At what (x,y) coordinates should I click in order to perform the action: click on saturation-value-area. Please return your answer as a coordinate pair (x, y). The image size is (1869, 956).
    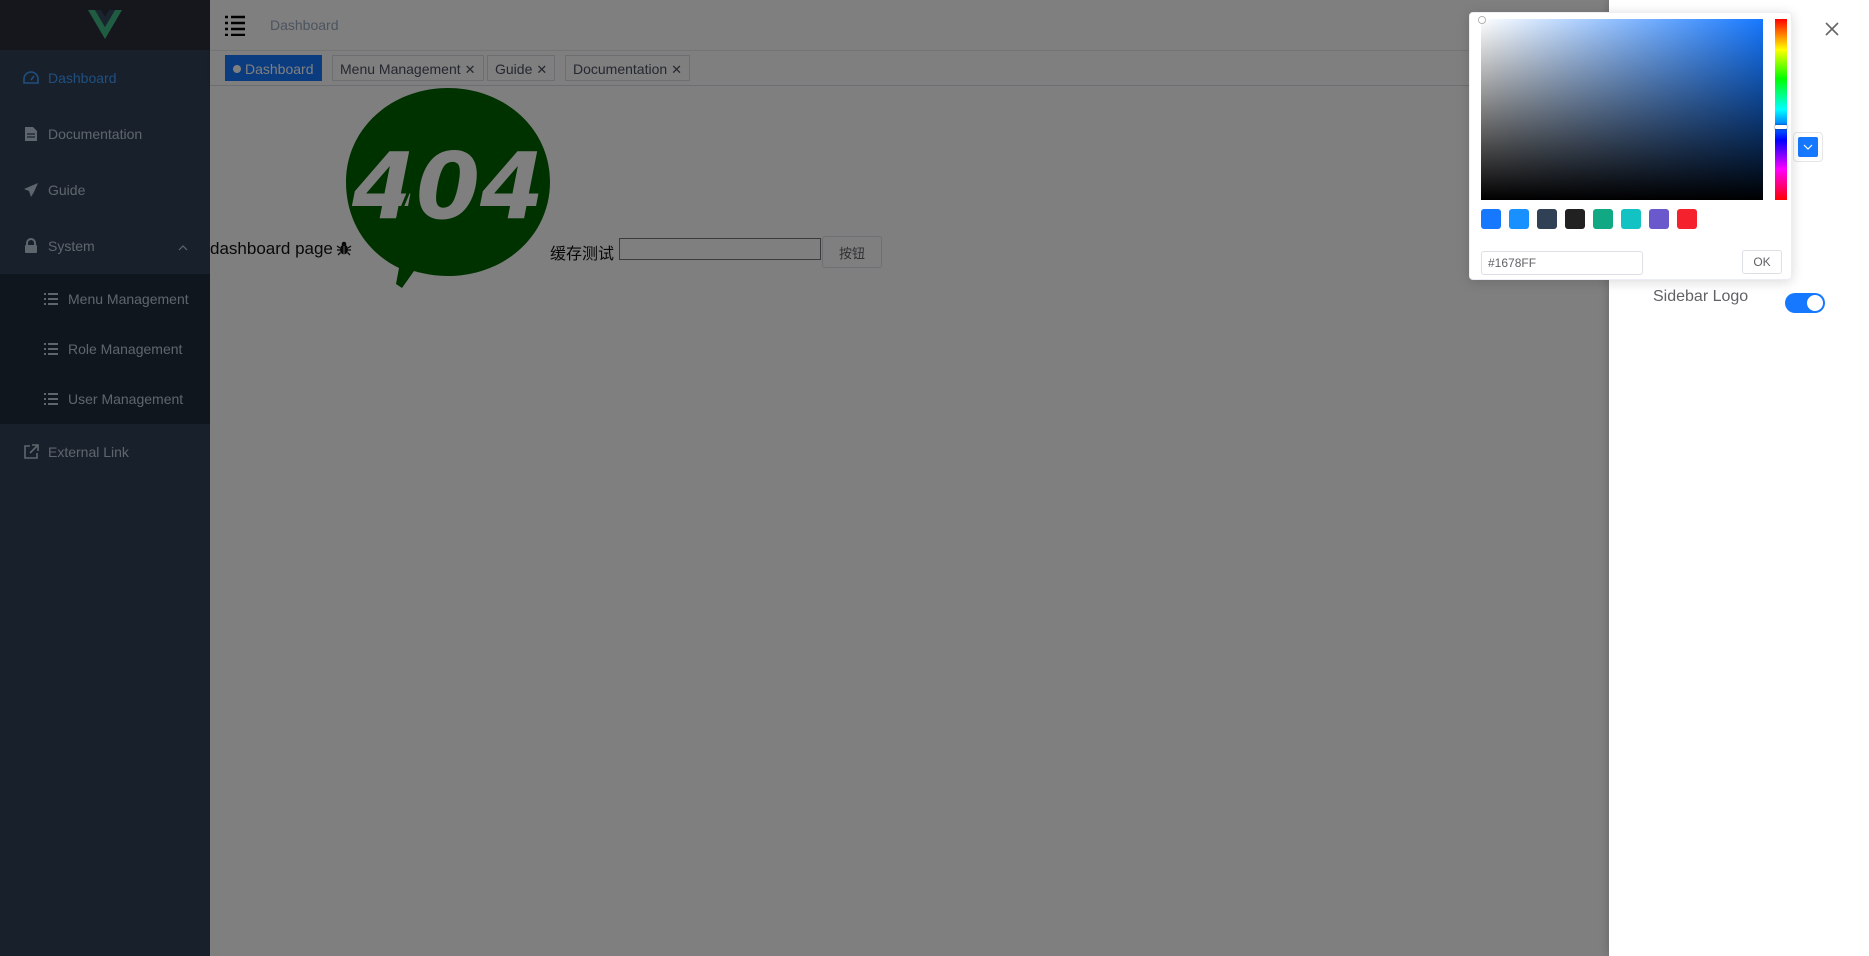
    Looking at the image, I should click on (1621, 108).